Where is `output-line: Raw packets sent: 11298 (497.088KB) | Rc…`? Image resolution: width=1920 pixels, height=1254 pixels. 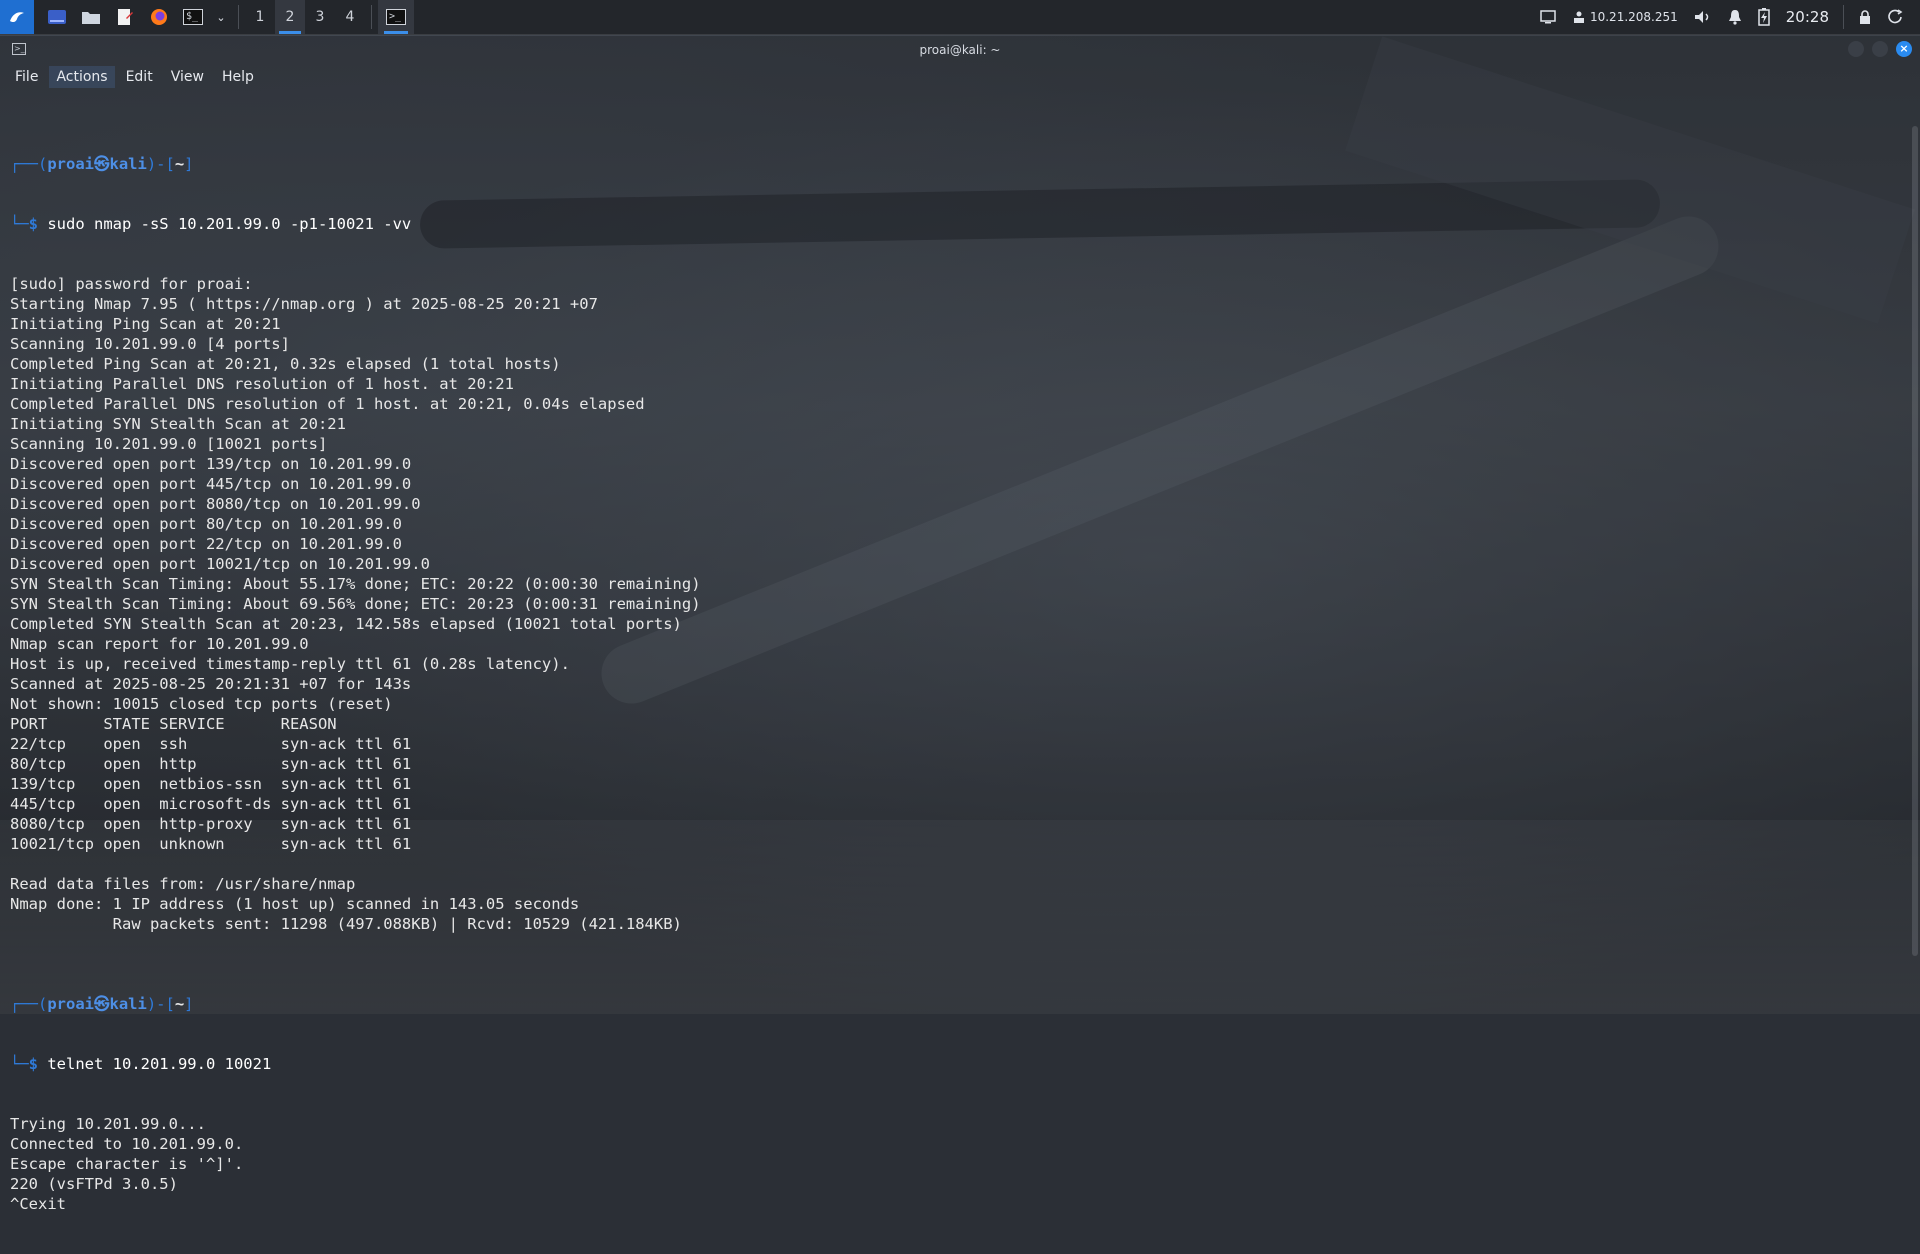 output-line: Raw packets sent: 11298 (497.088KB) | Rc… is located at coordinates (346, 924).